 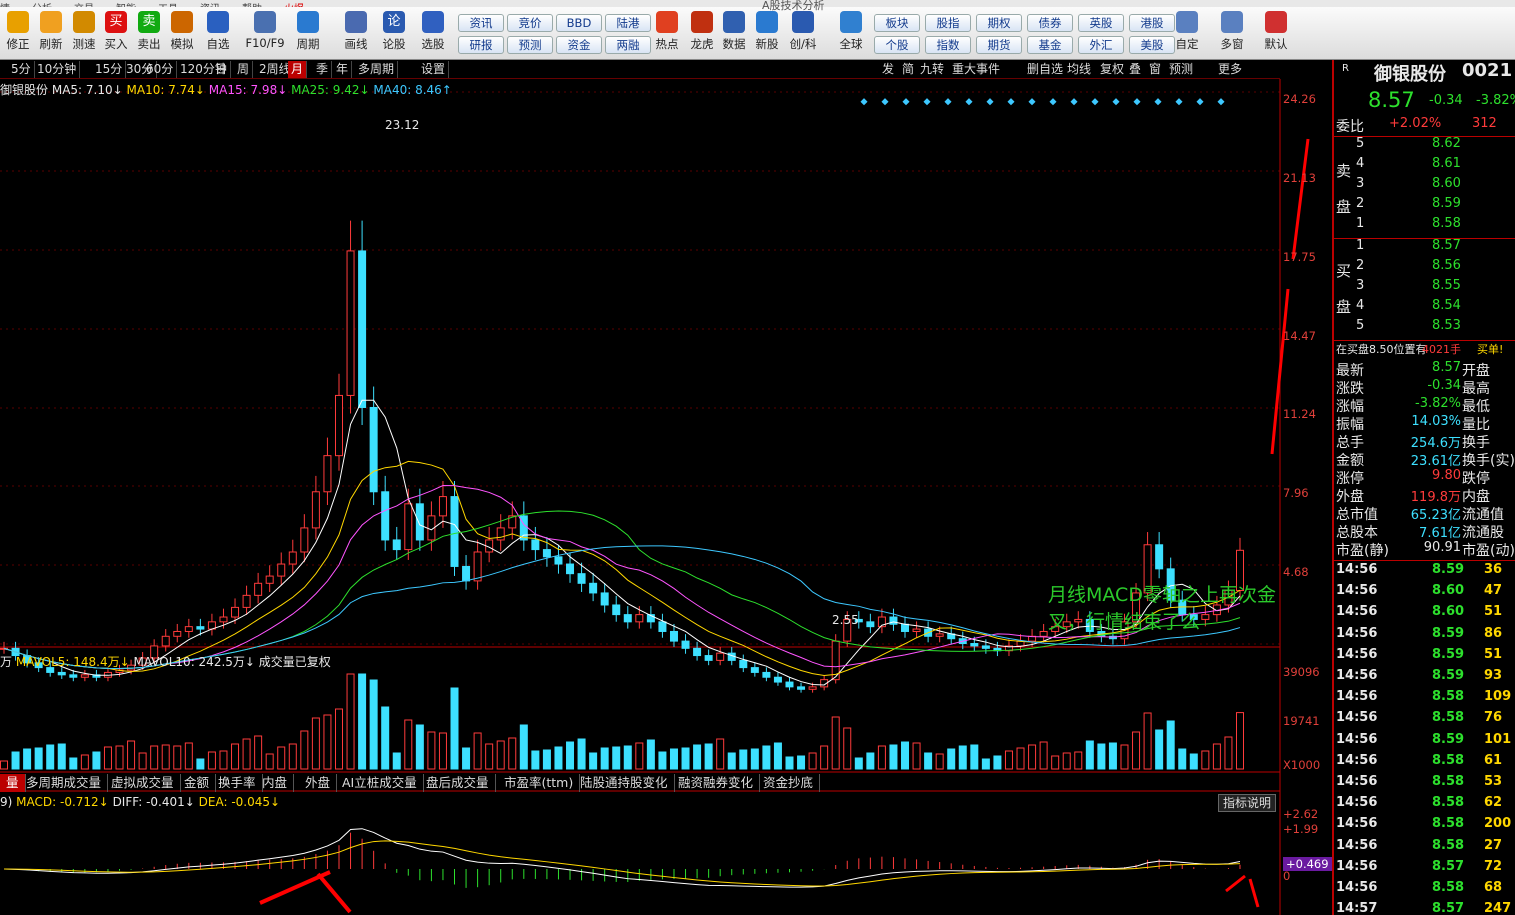 What do you see at coordinates (356, 31) in the screenshot?
I see `画线-button: 画线` at bounding box center [356, 31].